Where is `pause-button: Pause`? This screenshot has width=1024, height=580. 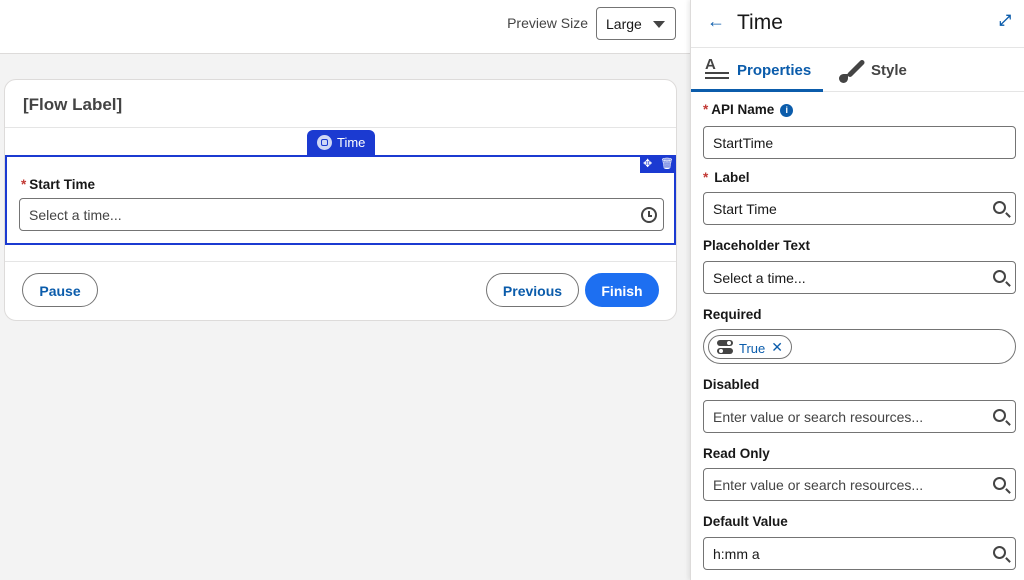 pause-button: Pause is located at coordinates (60, 290).